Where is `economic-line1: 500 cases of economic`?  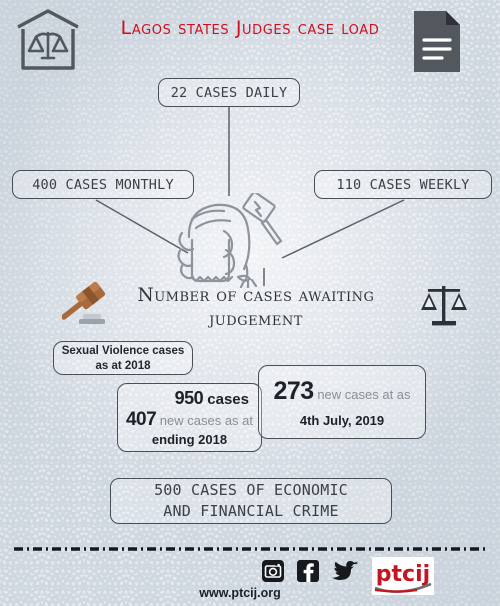
economic-line1: 500 cases of economic is located at coordinates (251, 490).